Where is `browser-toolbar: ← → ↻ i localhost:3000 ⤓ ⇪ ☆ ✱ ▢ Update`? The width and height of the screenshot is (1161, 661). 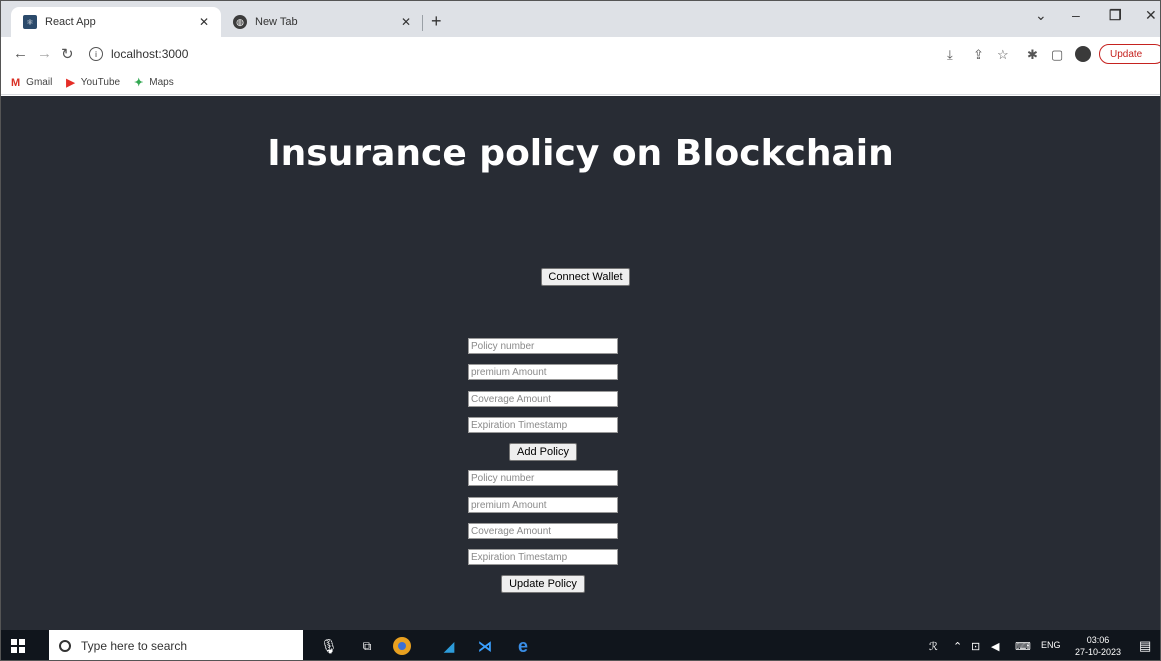
browser-toolbar: ← → ↻ i localhost:3000 ⤓ ⇪ ☆ ✱ ▢ Update is located at coordinates (580, 54).